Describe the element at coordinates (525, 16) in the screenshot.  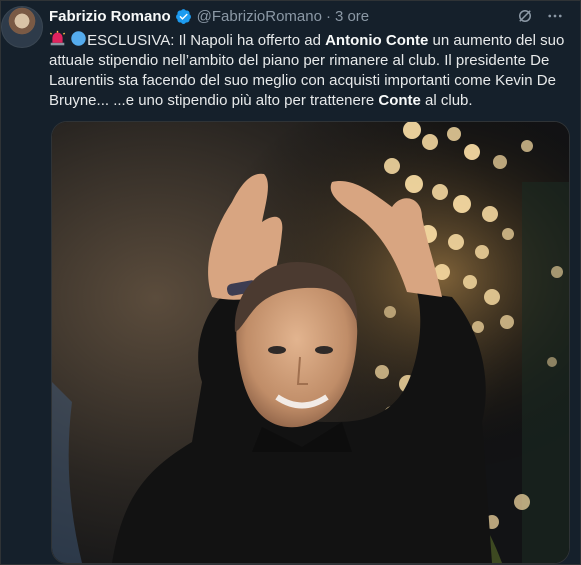
I see `grok-icon` at that location.